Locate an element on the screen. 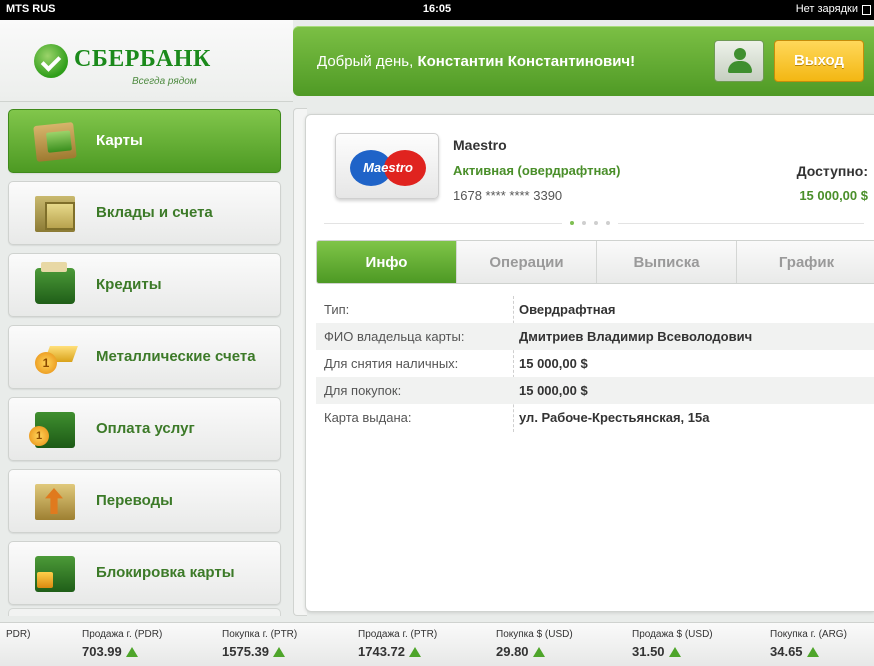 The width and height of the screenshot is (874, 666). info-key: Для покупок: is located at coordinates (363, 390).